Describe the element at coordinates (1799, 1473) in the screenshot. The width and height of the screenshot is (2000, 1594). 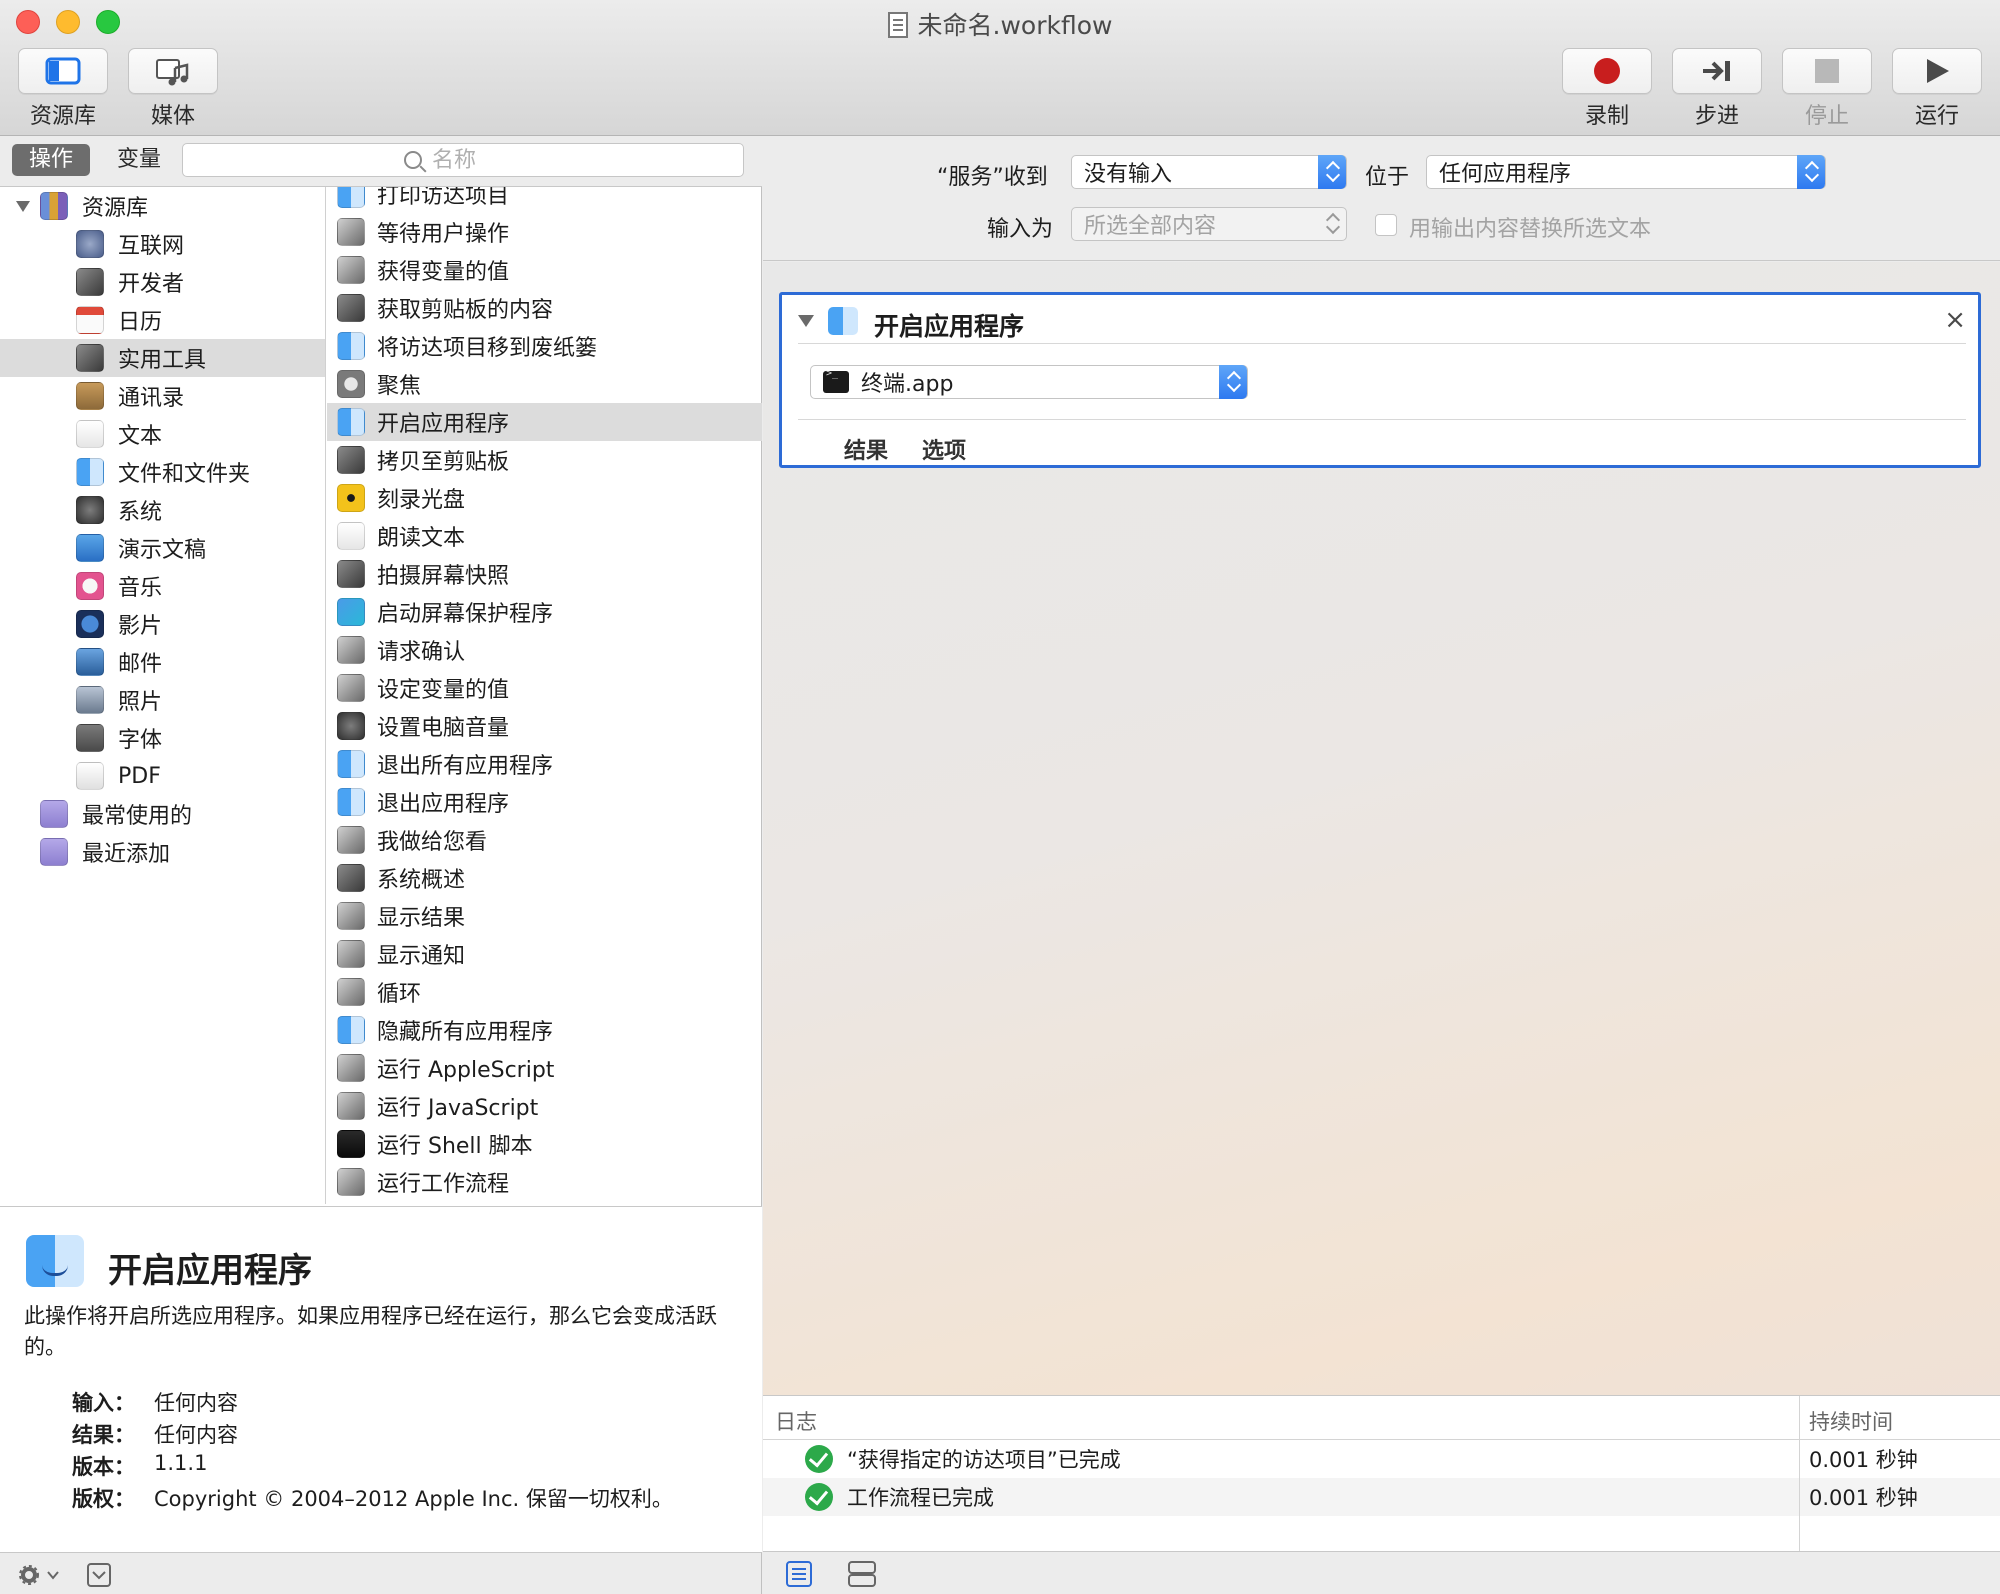
I see `column-divider` at that location.